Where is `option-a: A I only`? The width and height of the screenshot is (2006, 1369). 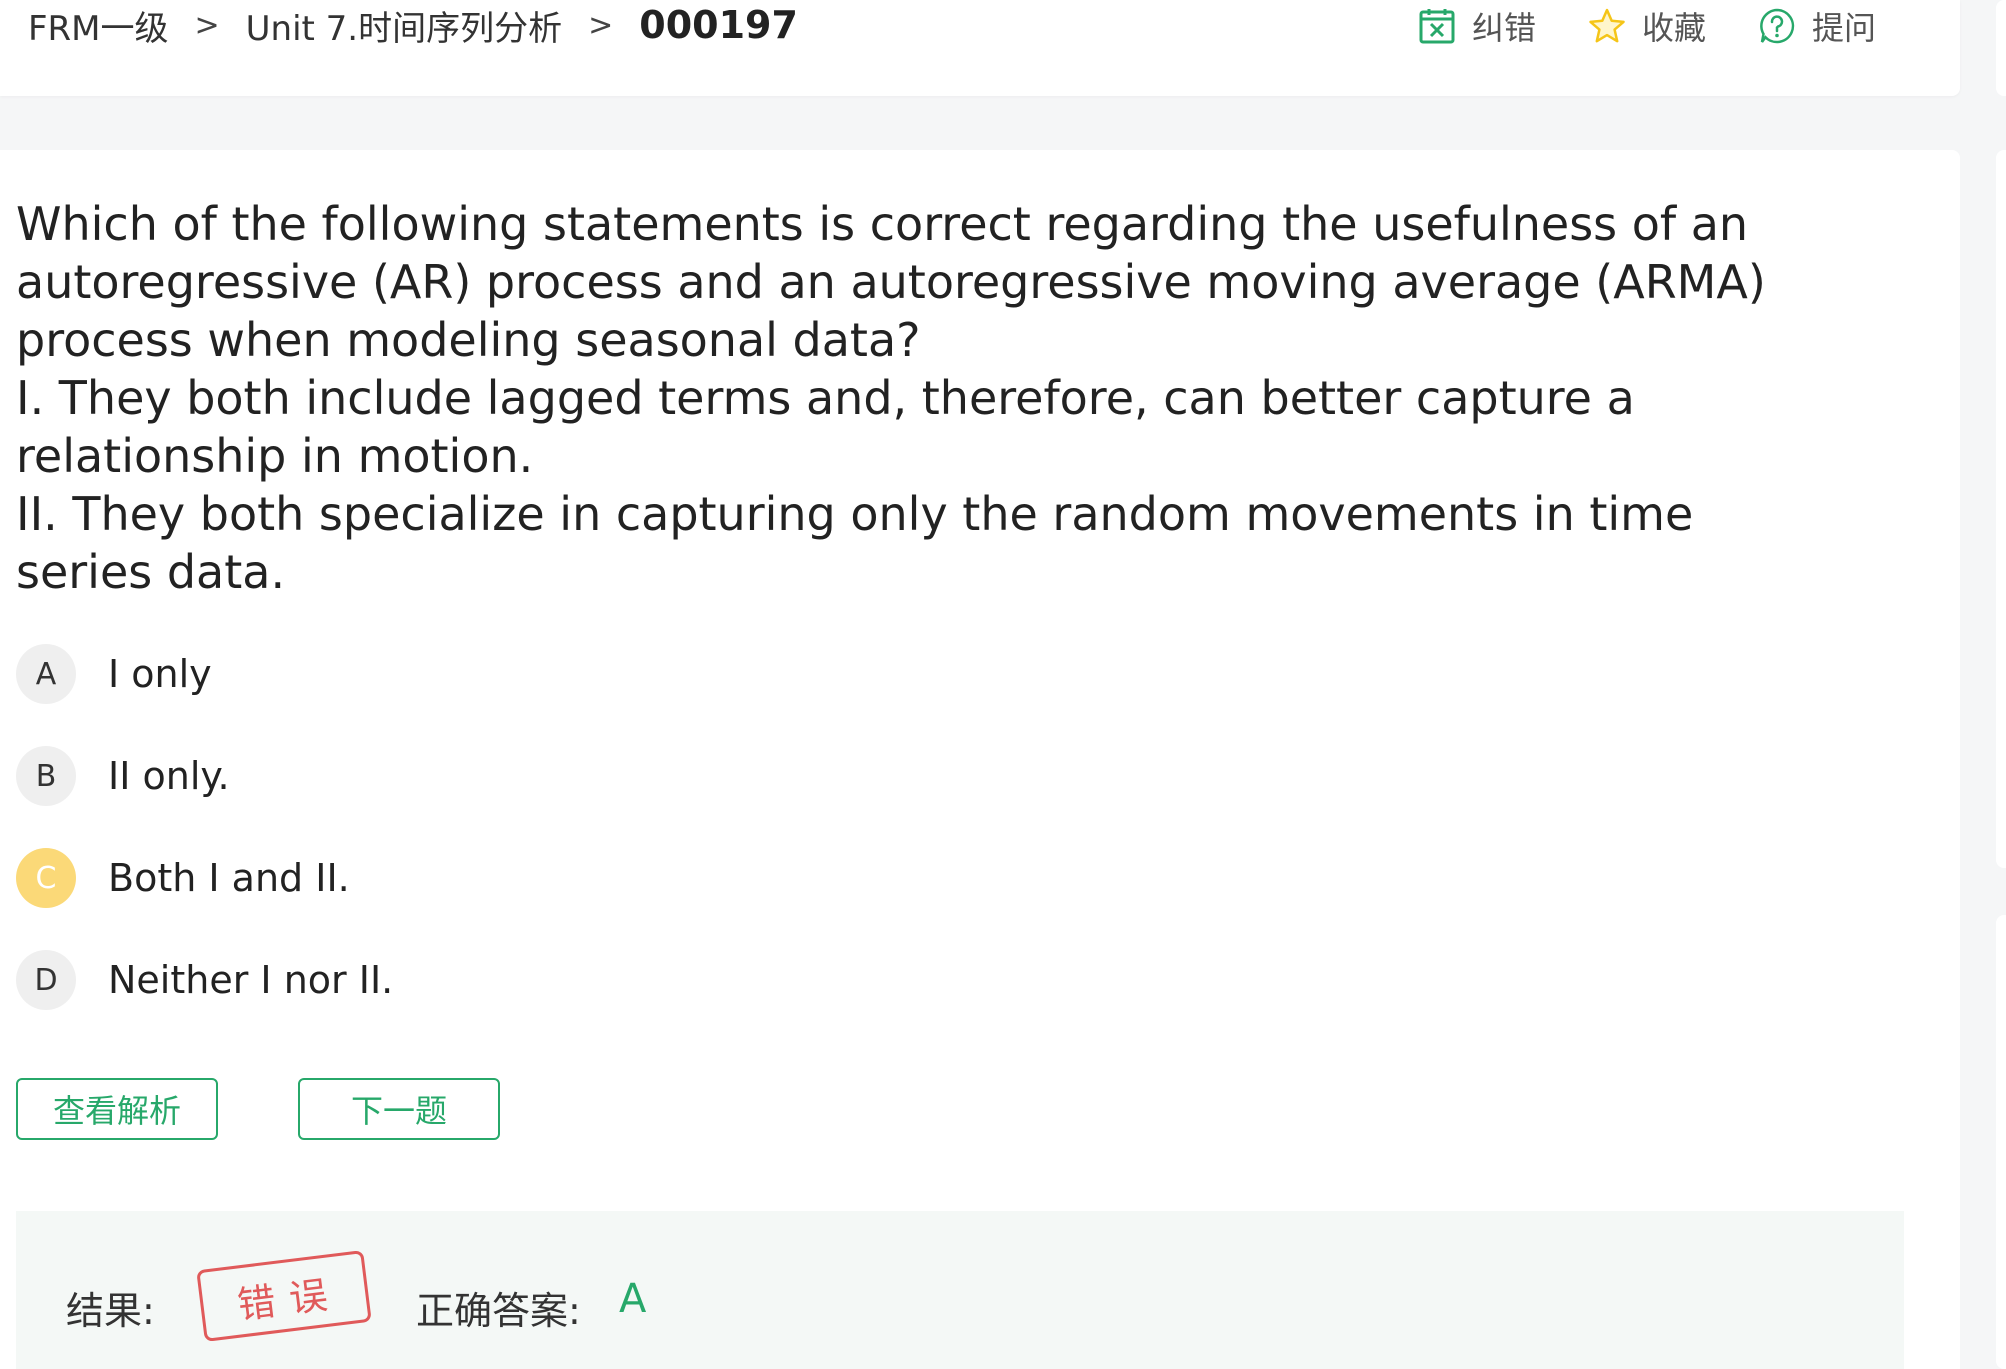
option-a: A I only is located at coordinates (114, 674).